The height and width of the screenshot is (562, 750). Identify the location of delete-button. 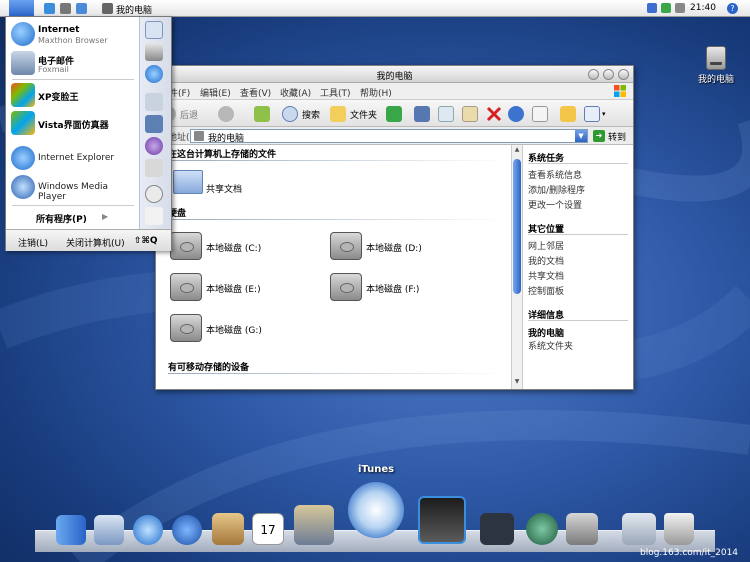
(494, 114).